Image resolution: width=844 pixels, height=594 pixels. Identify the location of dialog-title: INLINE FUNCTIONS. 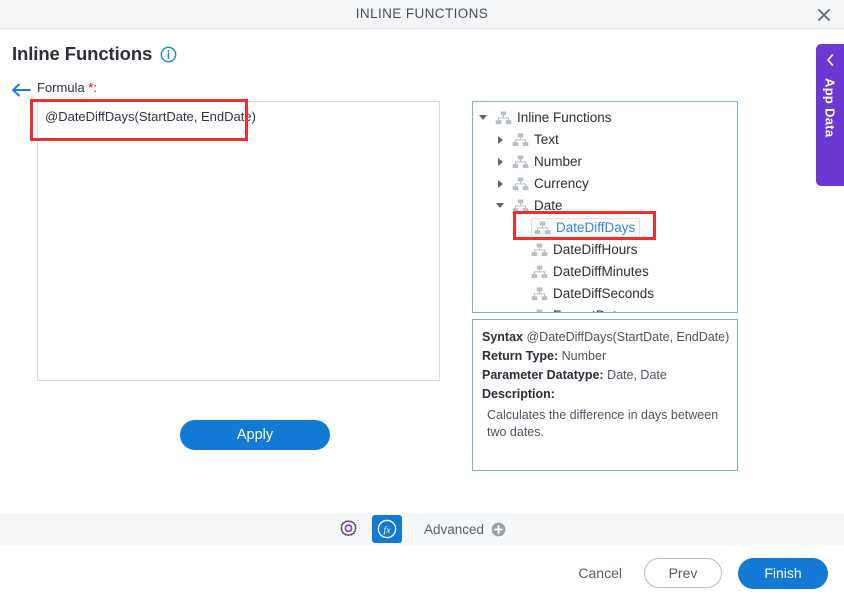
(422, 13).